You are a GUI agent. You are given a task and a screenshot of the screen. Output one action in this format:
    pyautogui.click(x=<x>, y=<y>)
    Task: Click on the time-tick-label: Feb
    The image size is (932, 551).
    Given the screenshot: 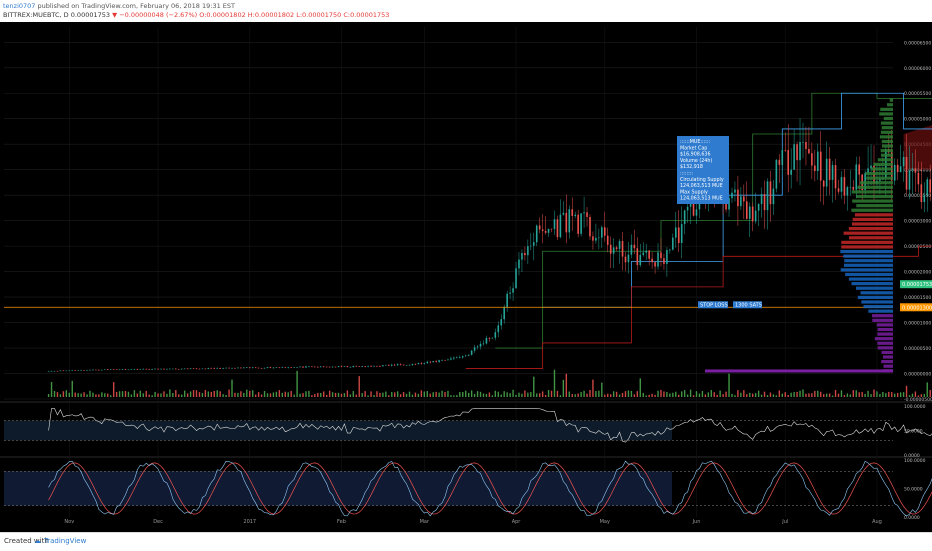 What is the action you would take?
    pyautogui.click(x=341, y=522)
    